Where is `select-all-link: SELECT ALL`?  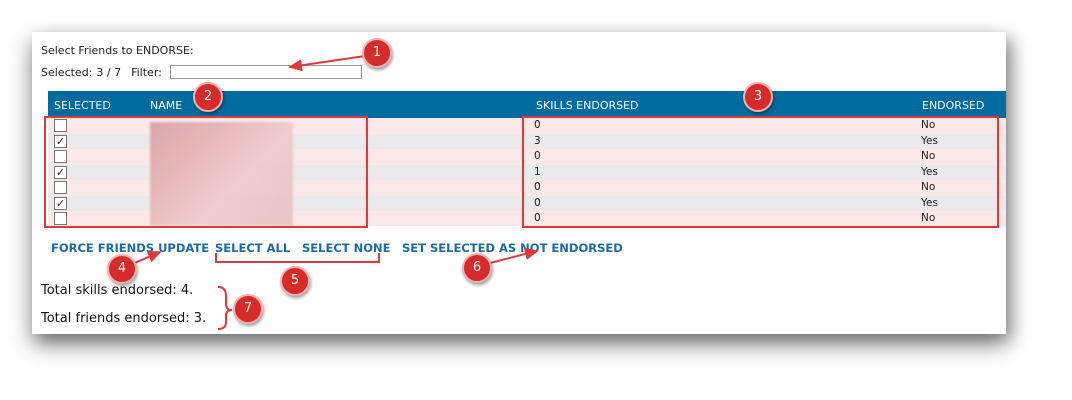 select-all-link: SELECT ALL is located at coordinates (252, 248).